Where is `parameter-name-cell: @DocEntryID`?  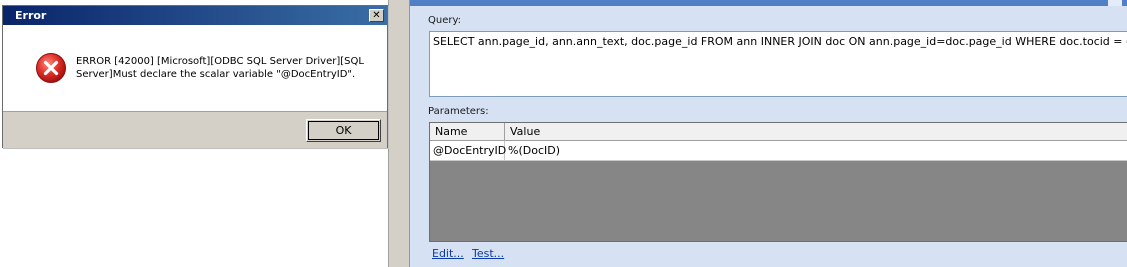 parameter-name-cell: @DocEntryID is located at coordinates (468, 150).